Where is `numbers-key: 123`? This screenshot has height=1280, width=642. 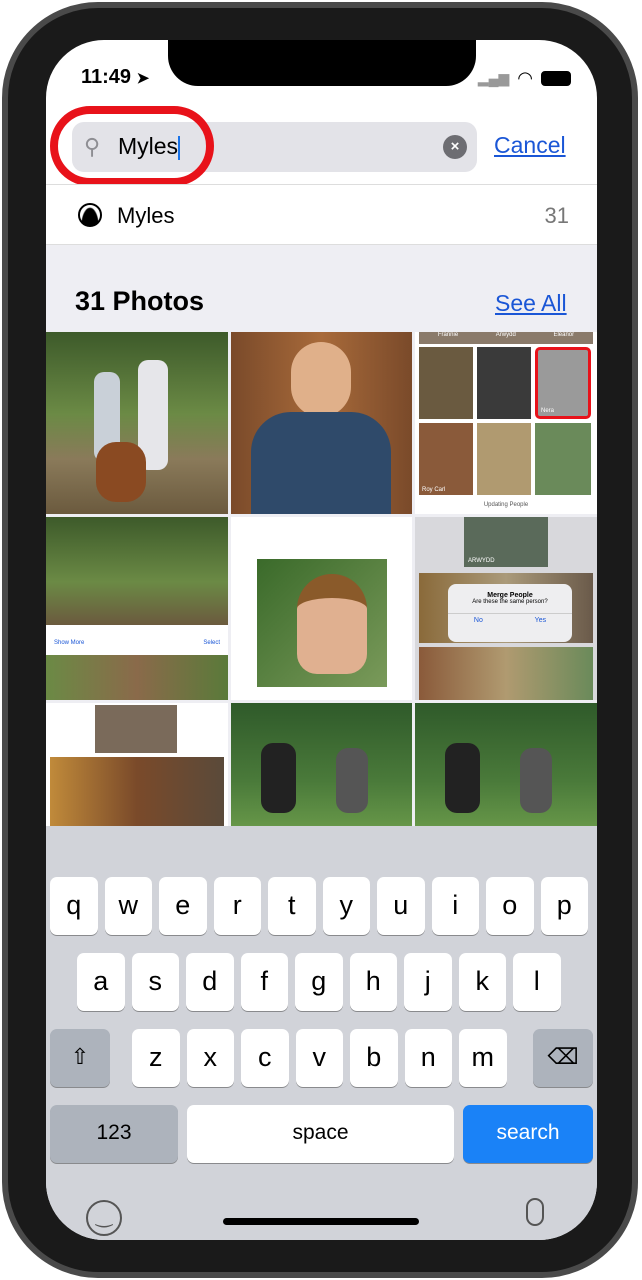
numbers-key: 123 is located at coordinates (114, 1134).